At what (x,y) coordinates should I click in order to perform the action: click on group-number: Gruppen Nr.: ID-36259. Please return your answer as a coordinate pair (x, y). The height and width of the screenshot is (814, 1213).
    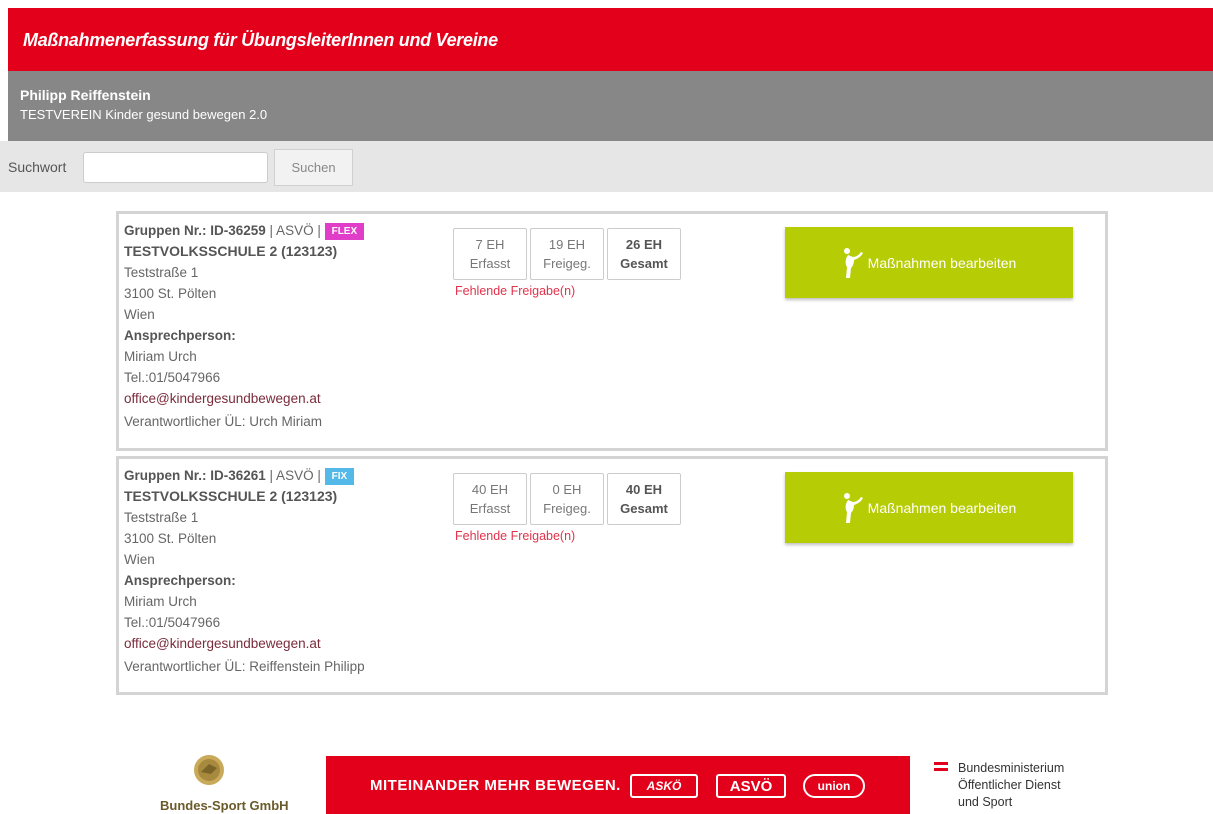
    Looking at the image, I should click on (195, 230).